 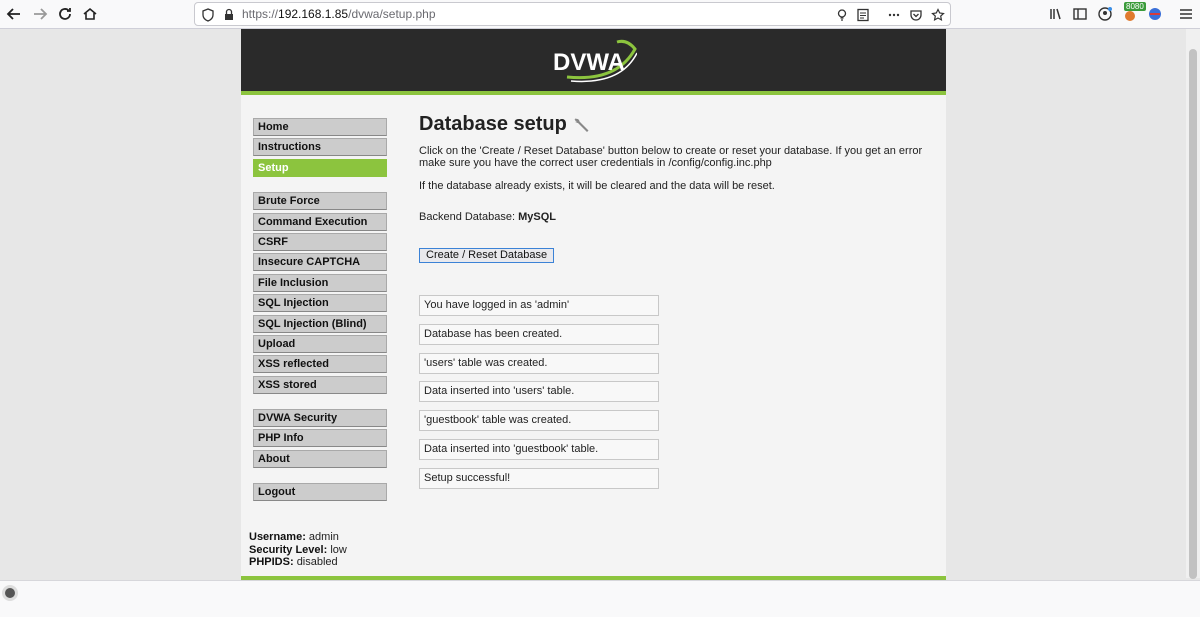 I want to click on library-icon, so click(x=1056, y=14).